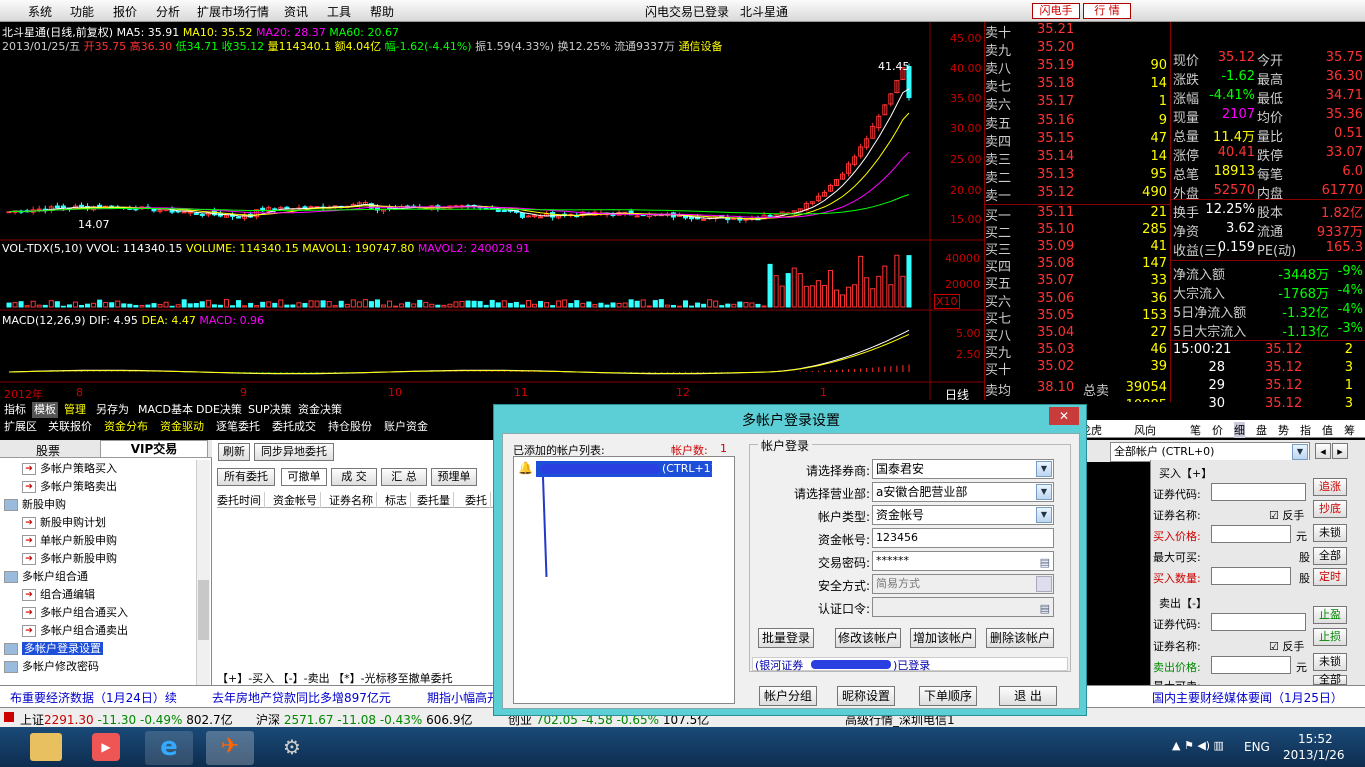  I want to click on column-header: 证券名称, so click(353, 500).